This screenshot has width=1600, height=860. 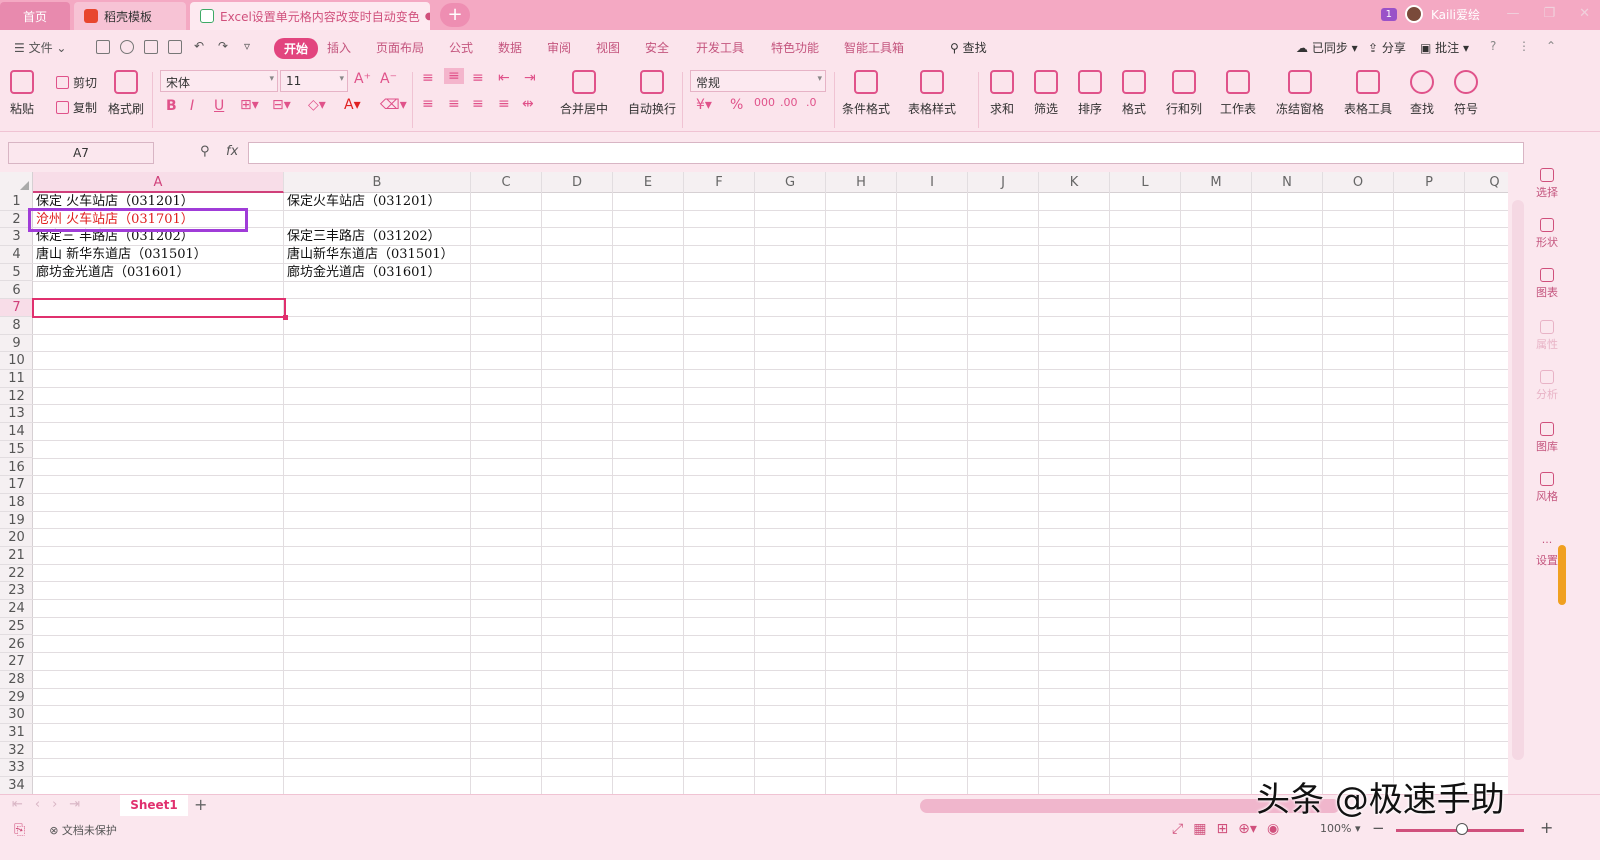 I want to click on cell-b1: 保定火车站店（031201）, so click(x=362, y=202).